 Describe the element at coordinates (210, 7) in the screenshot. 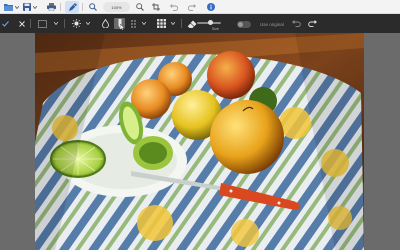

I see `info-icon` at that location.